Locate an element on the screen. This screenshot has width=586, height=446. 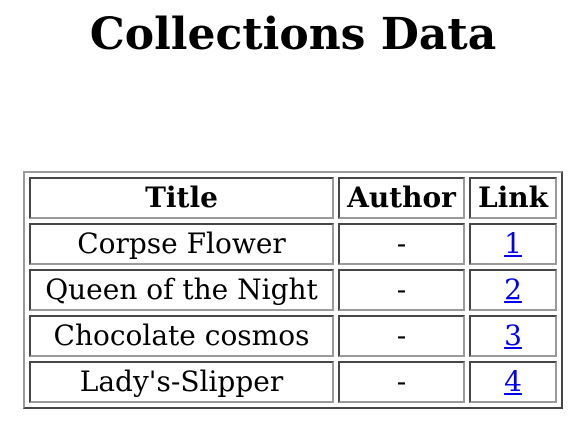
header-title: Title is located at coordinates (181, 198).